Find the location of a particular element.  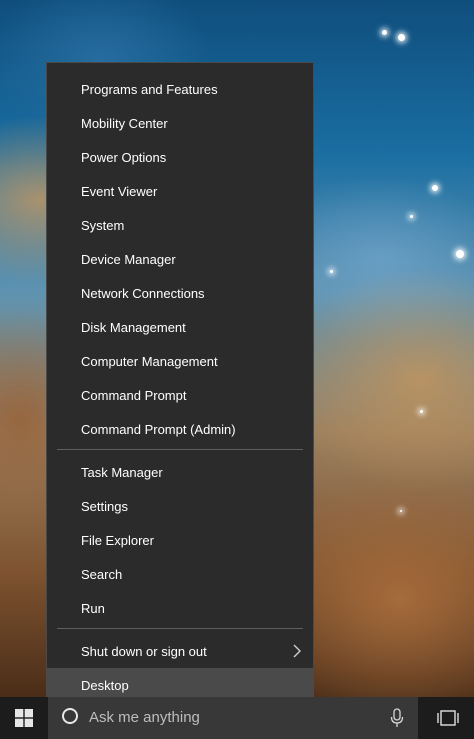

search-placeholder: Ask me anything is located at coordinates (144, 717).